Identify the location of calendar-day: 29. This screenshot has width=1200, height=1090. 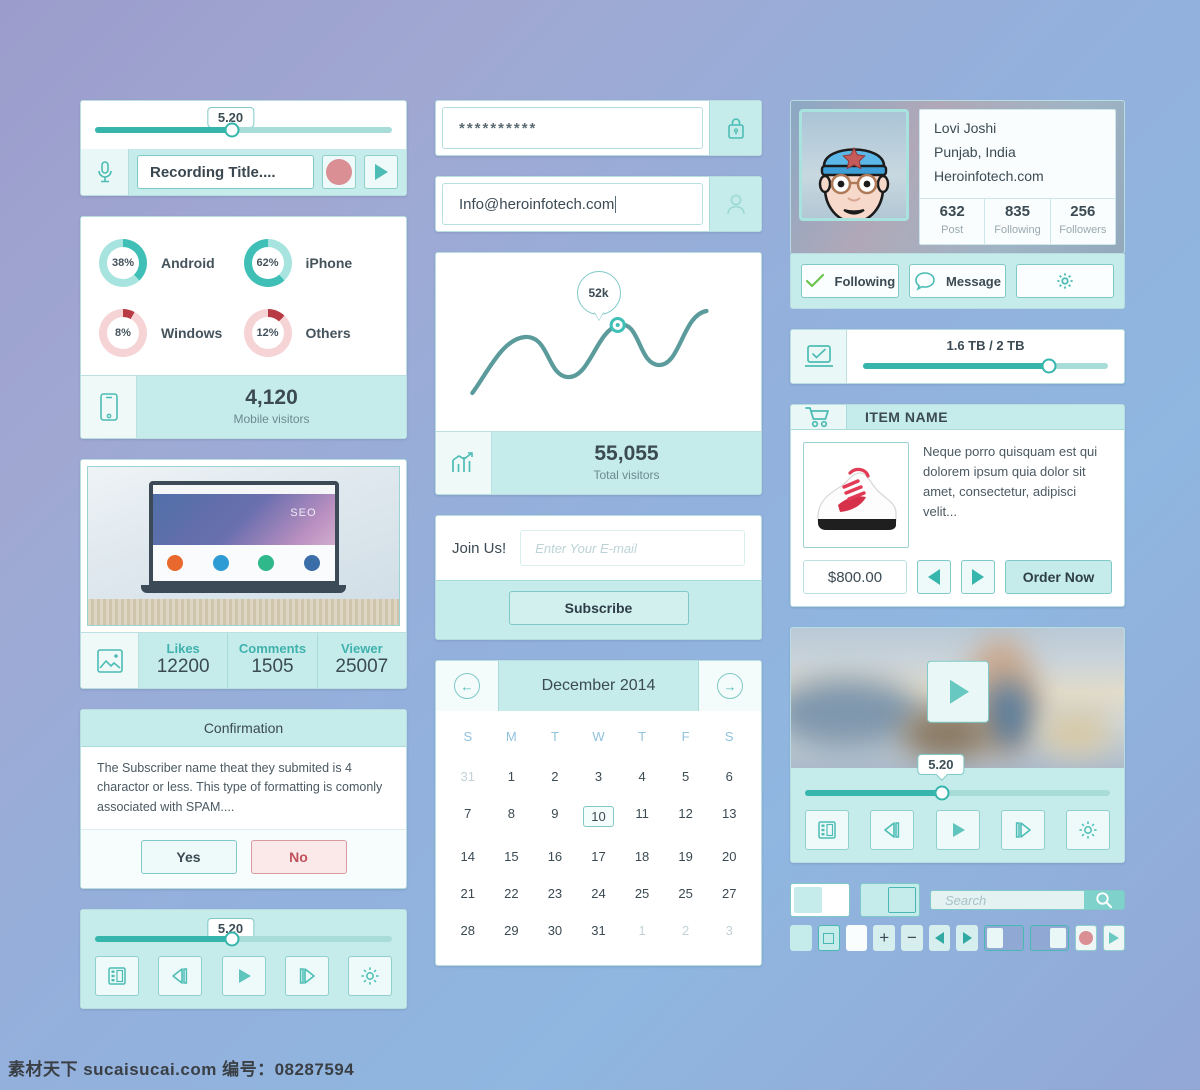
(512, 930).